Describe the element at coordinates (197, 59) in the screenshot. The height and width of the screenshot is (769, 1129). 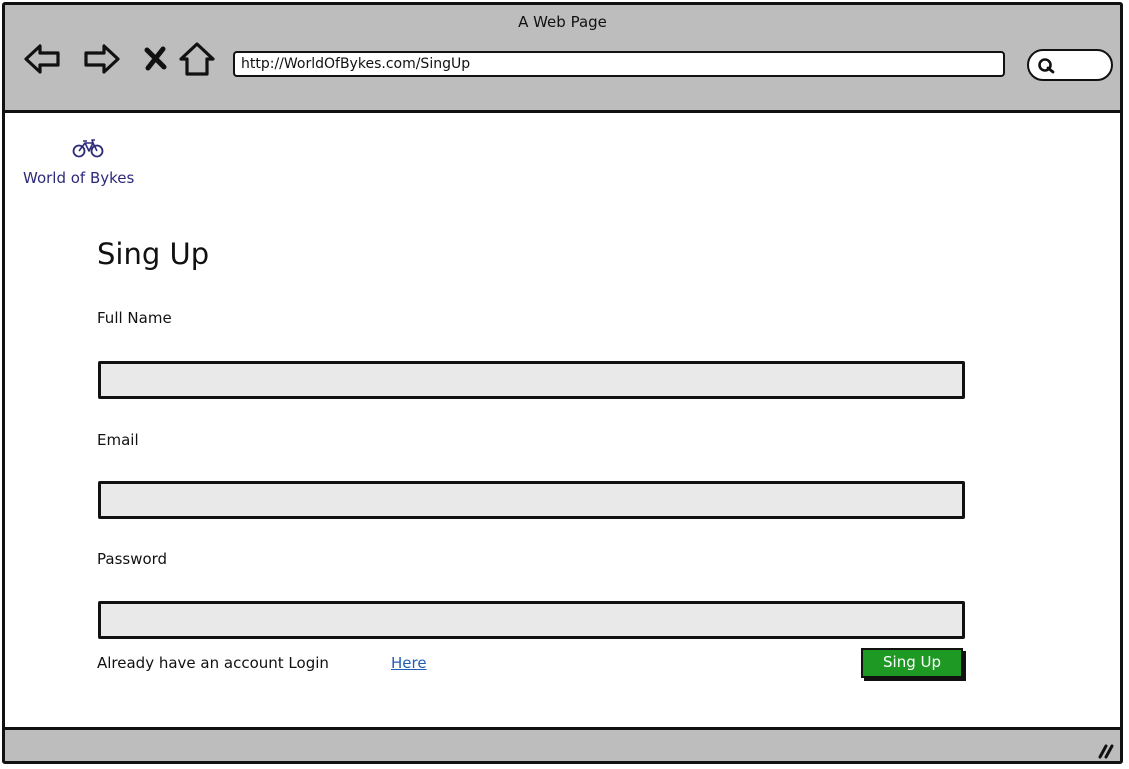
I see `home-icon` at that location.